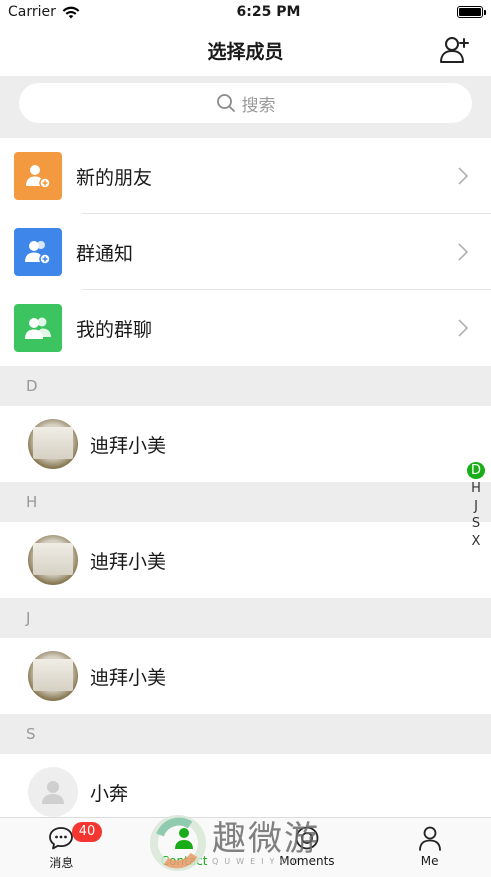 Image resolution: width=491 pixels, height=877 pixels. Describe the element at coordinates (225, 103) in the screenshot. I see `search-icon` at that location.